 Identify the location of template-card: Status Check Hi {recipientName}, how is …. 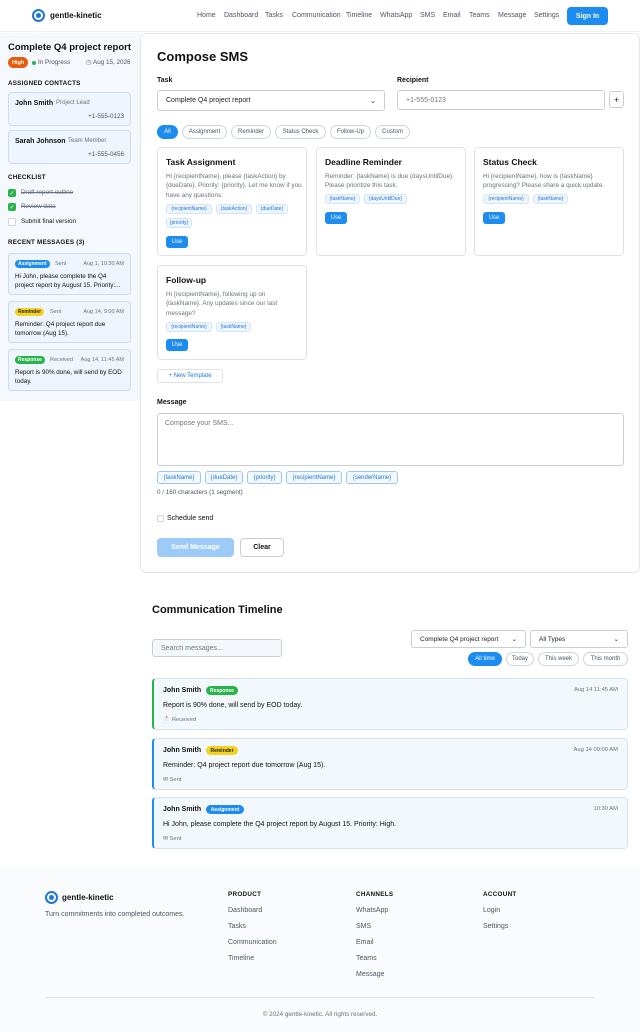
(549, 201).